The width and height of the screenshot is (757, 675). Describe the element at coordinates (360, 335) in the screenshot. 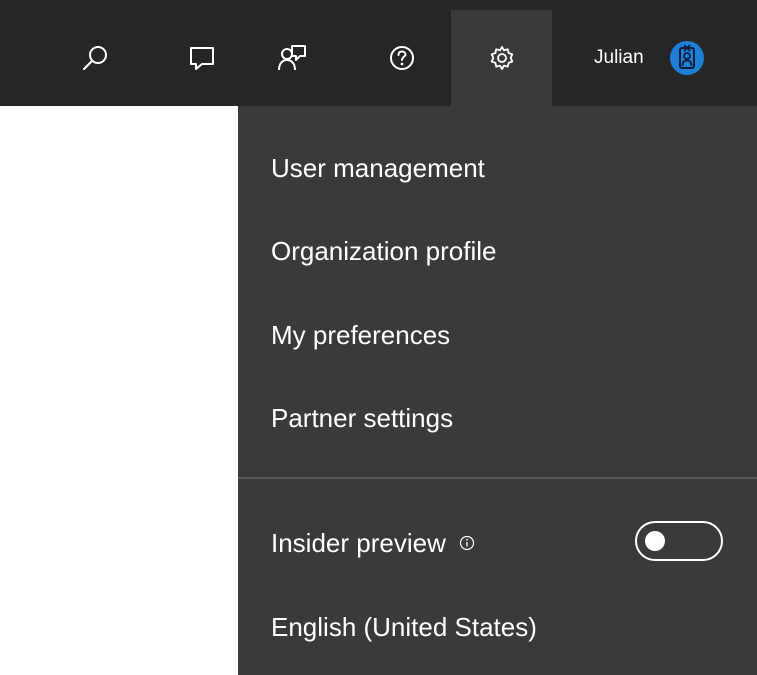

I see `menu-item-my-preferences: My preferences` at that location.